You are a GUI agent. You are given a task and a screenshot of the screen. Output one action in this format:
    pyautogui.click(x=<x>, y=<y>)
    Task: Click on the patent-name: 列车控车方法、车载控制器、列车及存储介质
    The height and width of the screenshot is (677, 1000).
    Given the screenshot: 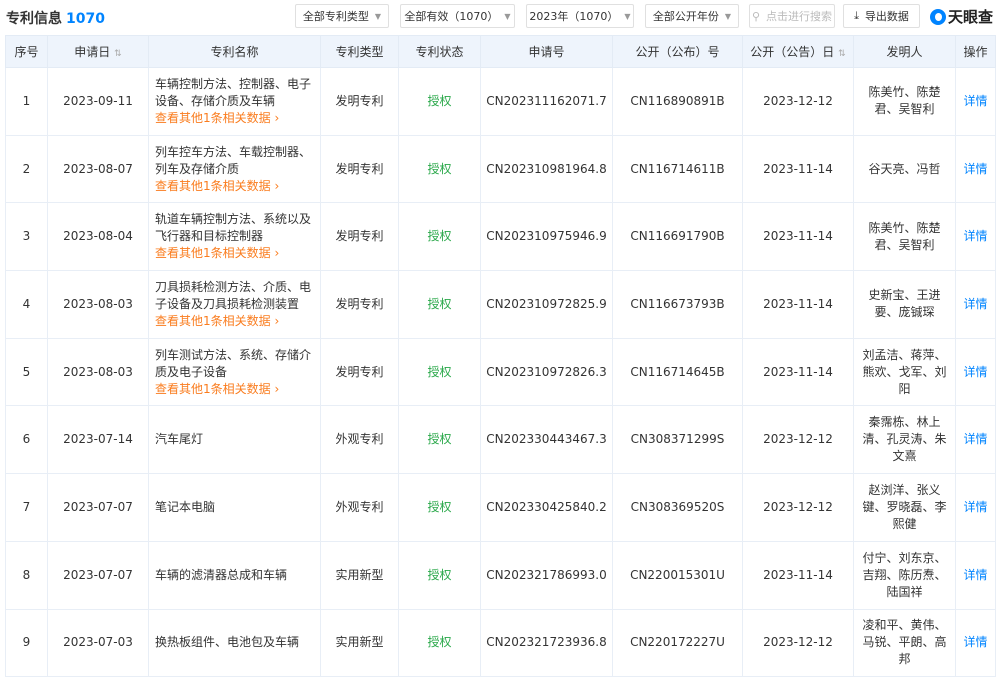 What is the action you would take?
    pyautogui.click(x=233, y=160)
    